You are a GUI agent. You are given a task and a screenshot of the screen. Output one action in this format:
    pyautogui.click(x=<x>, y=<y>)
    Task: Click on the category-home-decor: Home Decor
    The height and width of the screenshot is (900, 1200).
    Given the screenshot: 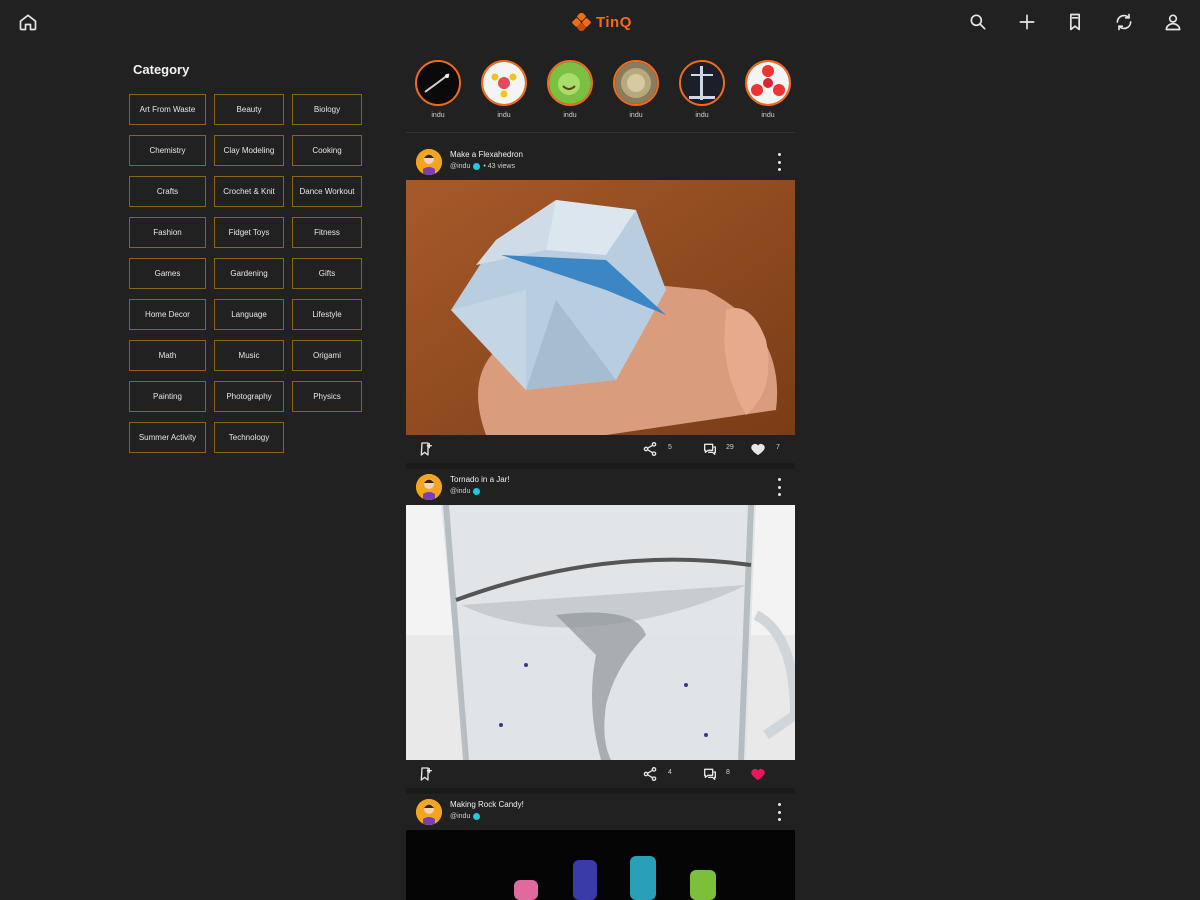 What is the action you would take?
    pyautogui.click(x=167, y=314)
    